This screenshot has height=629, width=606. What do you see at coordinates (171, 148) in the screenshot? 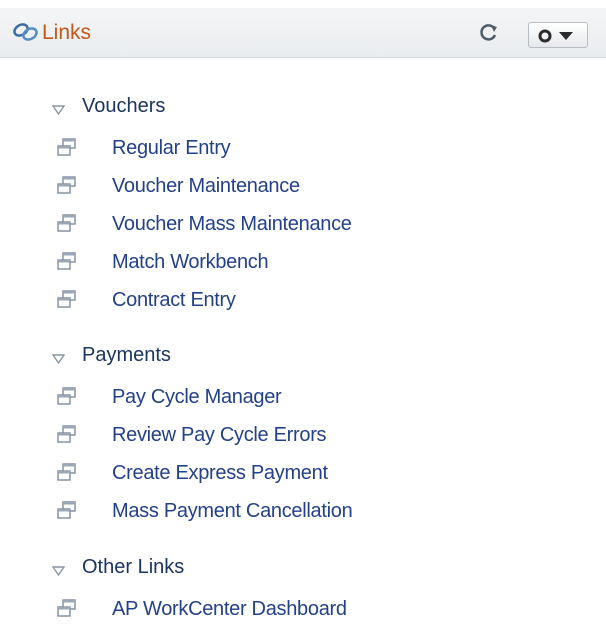
I see `link-label: Regular Entry` at bounding box center [171, 148].